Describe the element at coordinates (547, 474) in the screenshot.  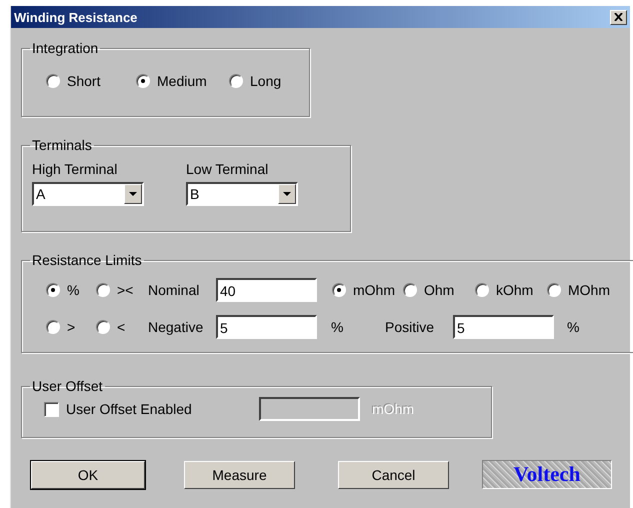
I see `logo: Voltech` at that location.